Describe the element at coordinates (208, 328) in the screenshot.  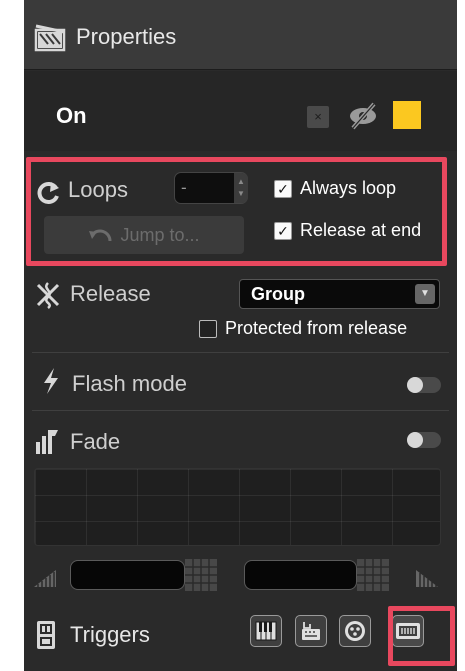
I see `protected-checkbox` at that location.